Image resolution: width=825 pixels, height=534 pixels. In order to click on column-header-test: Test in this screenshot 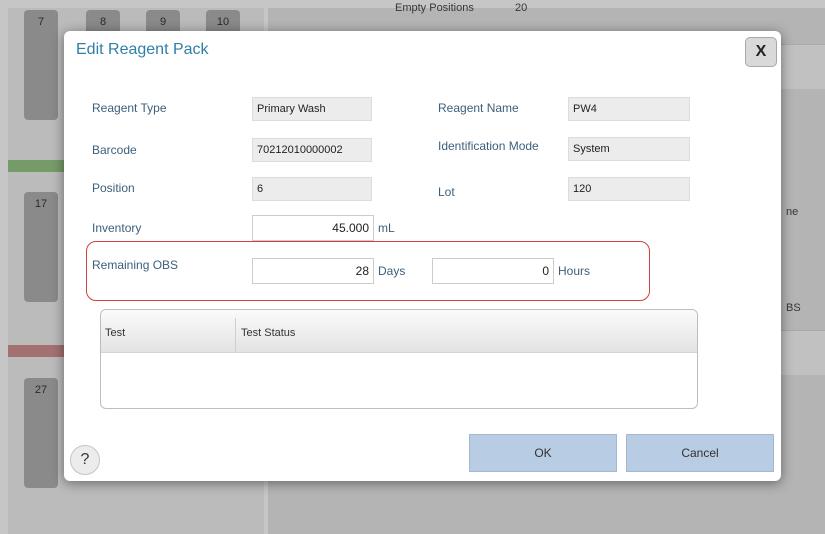, I will do `click(115, 333)`.